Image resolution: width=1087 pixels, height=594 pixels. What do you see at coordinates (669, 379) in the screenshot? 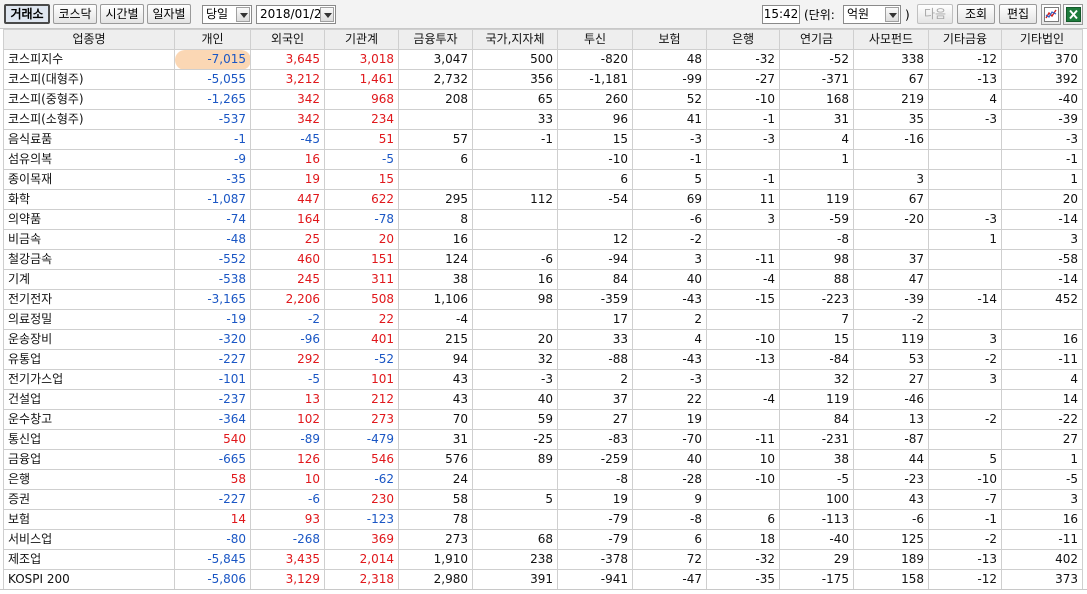
I see `value-cell: -3` at bounding box center [669, 379].